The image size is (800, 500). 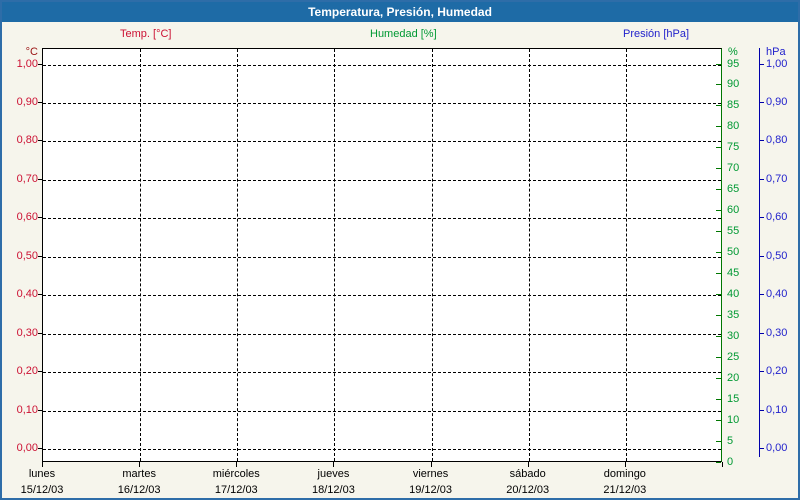 What do you see at coordinates (777, 371) in the screenshot?
I see `pressure-tick-label: 0,20` at bounding box center [777, 371].